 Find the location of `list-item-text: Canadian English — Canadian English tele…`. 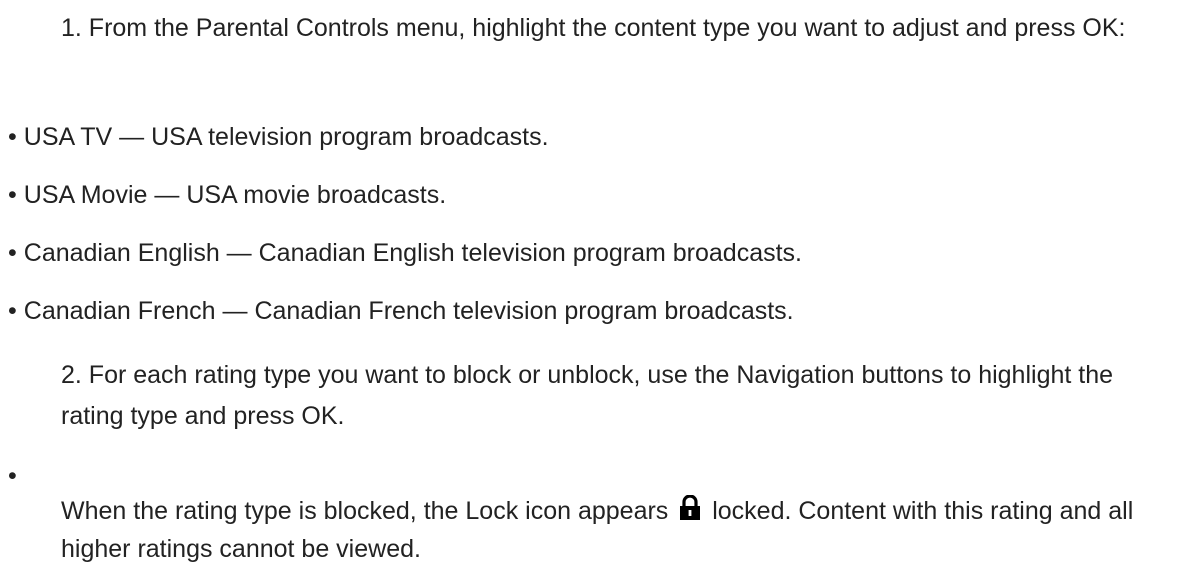

list-item-text: Canadian English — Canadian English tele… is located at coordinates (412, 253).